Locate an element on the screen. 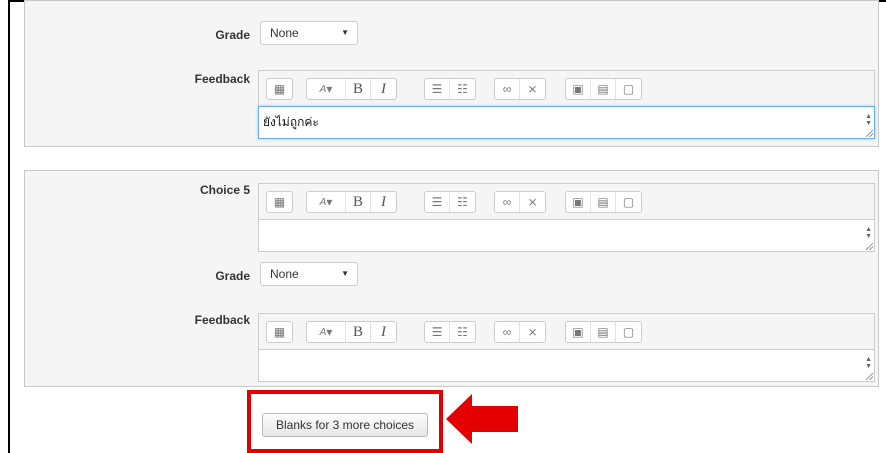 The width and height of the screenshot is (886, 453). feedback-editor-4: ▦ A ▾ B I ☰ ☷ ∞ ⨯ ▣ ▤ ▢ ยังไม่ถูกค่ะ ▲ ▼ is located at coordinates (566, 104).